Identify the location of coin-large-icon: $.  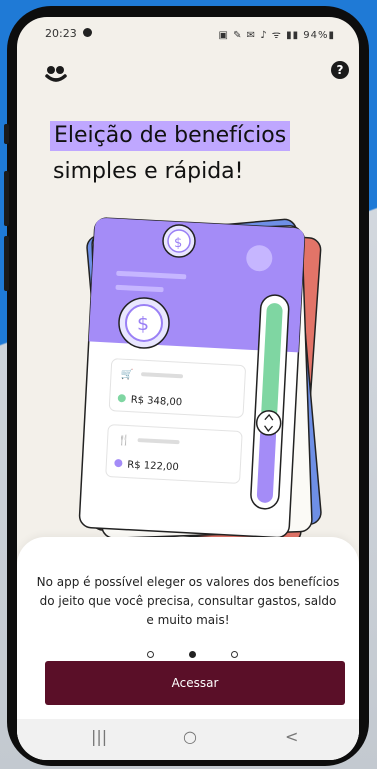
(144, 323).